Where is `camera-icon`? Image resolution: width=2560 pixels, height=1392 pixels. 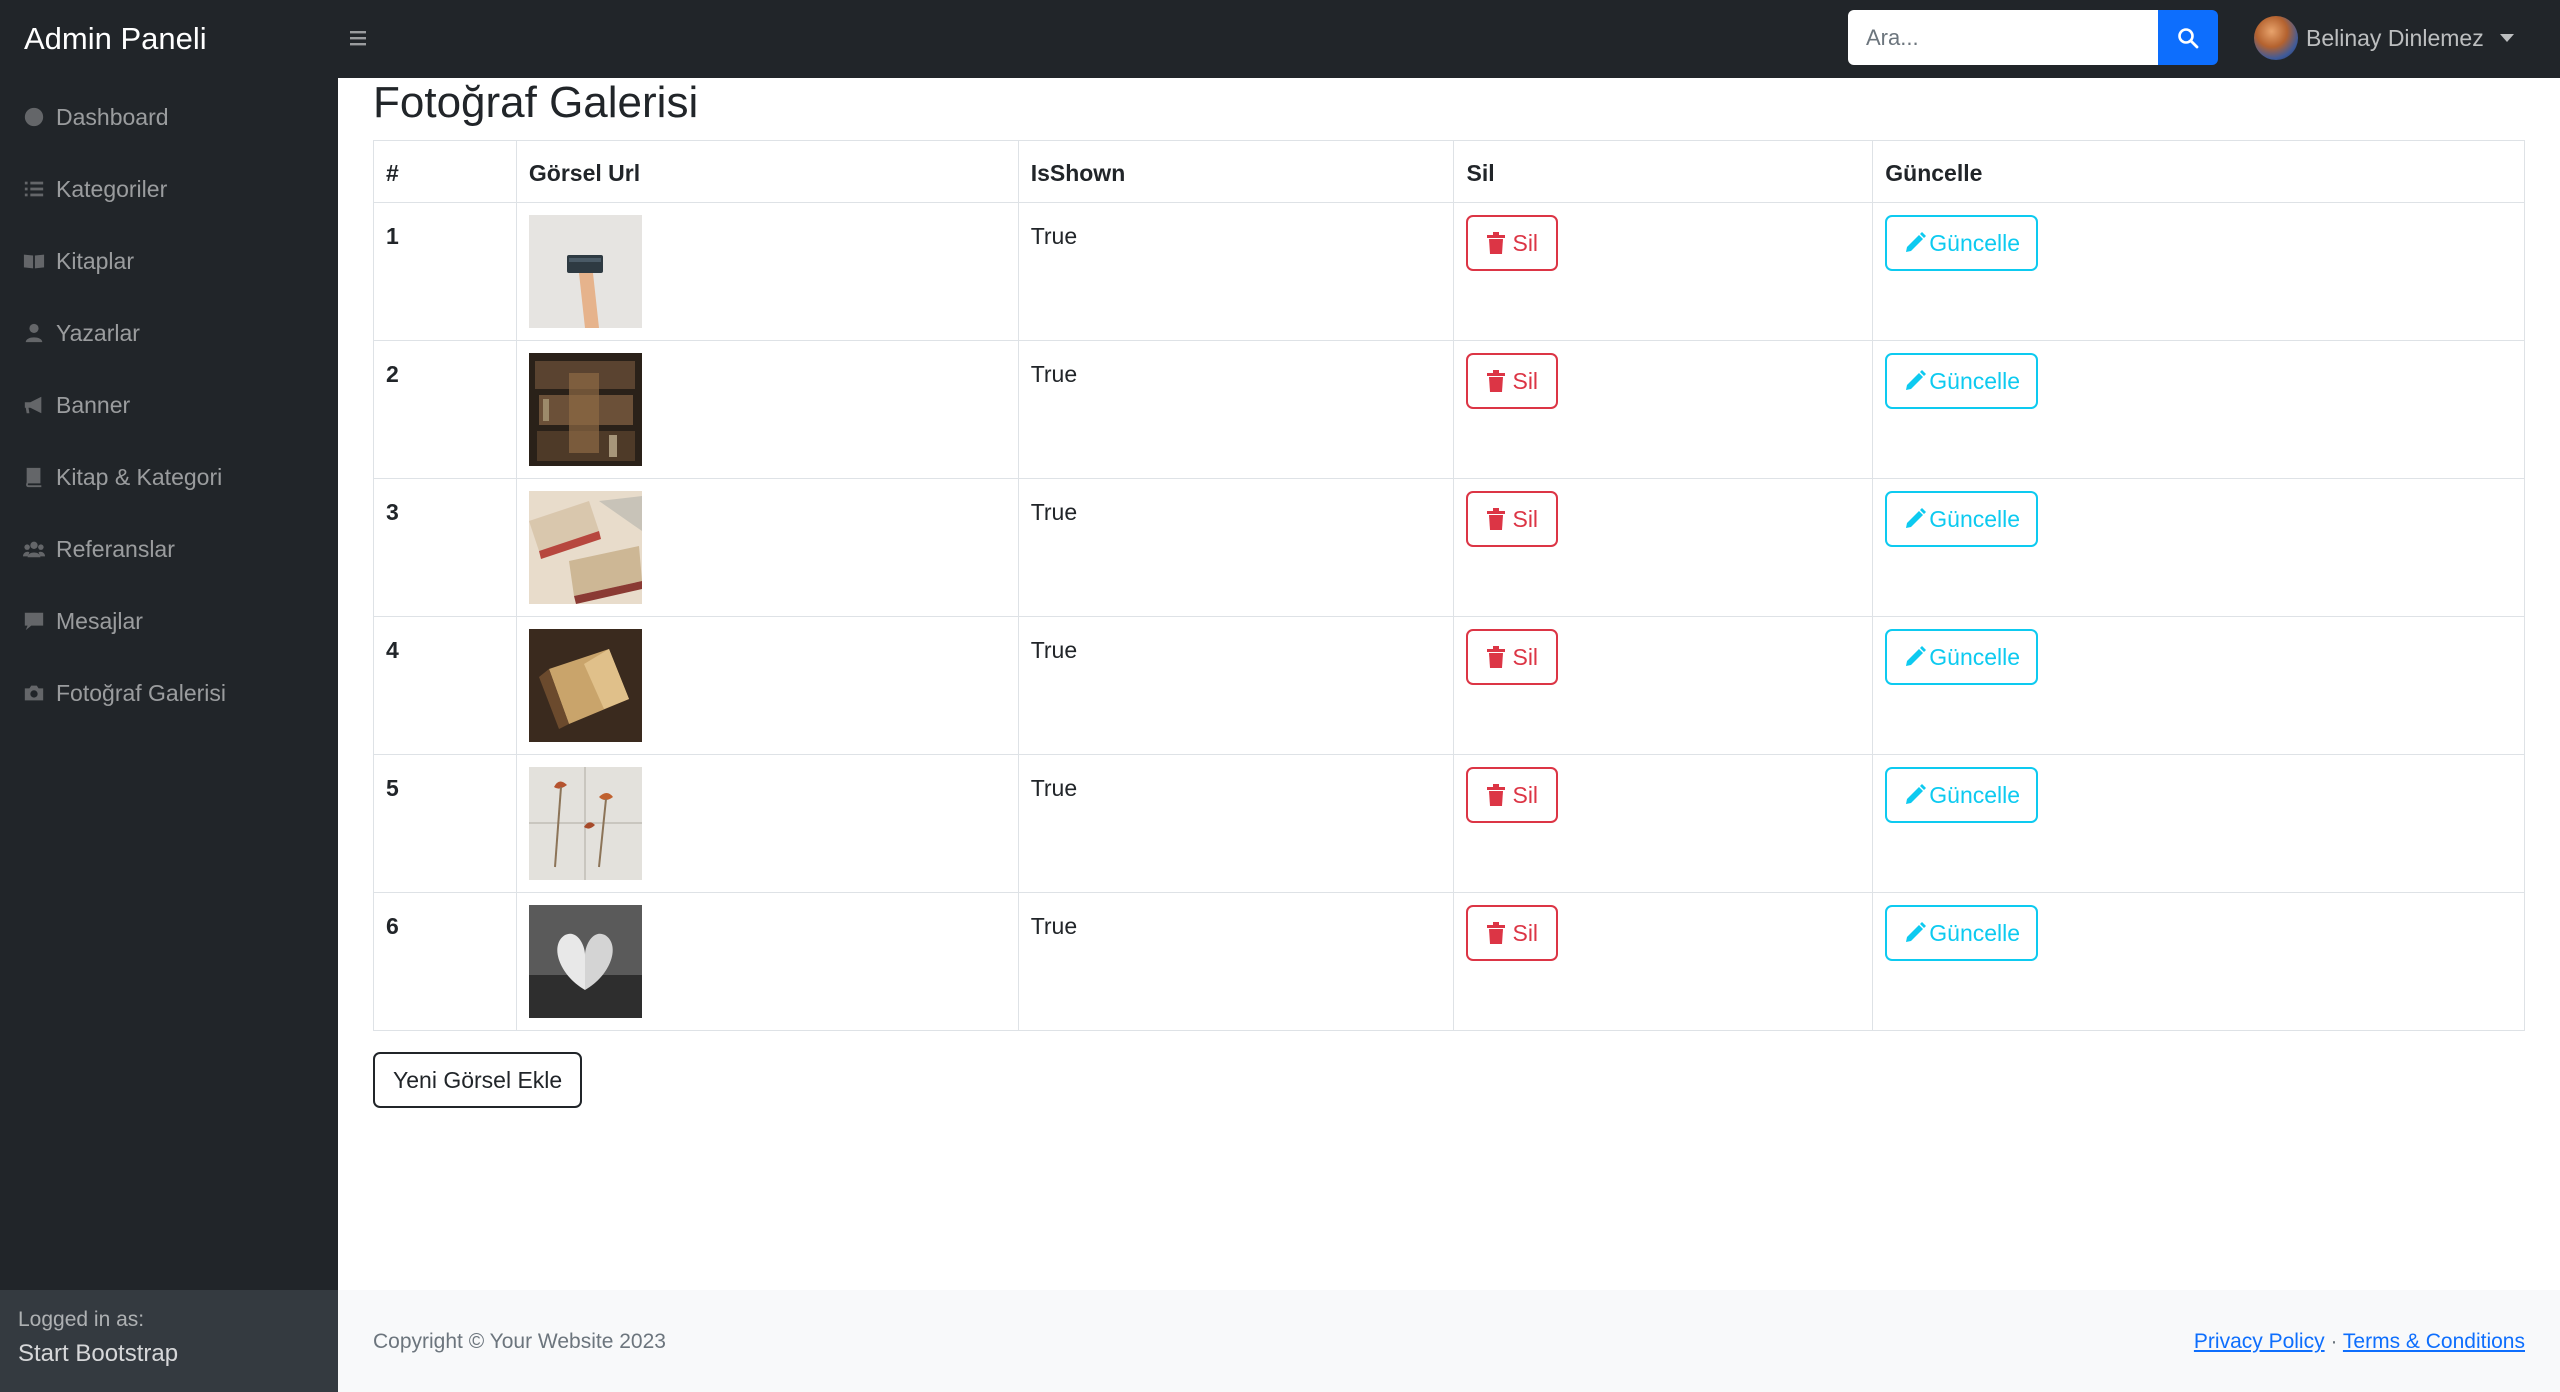 camera-icon is located at coordinates (34, 693).